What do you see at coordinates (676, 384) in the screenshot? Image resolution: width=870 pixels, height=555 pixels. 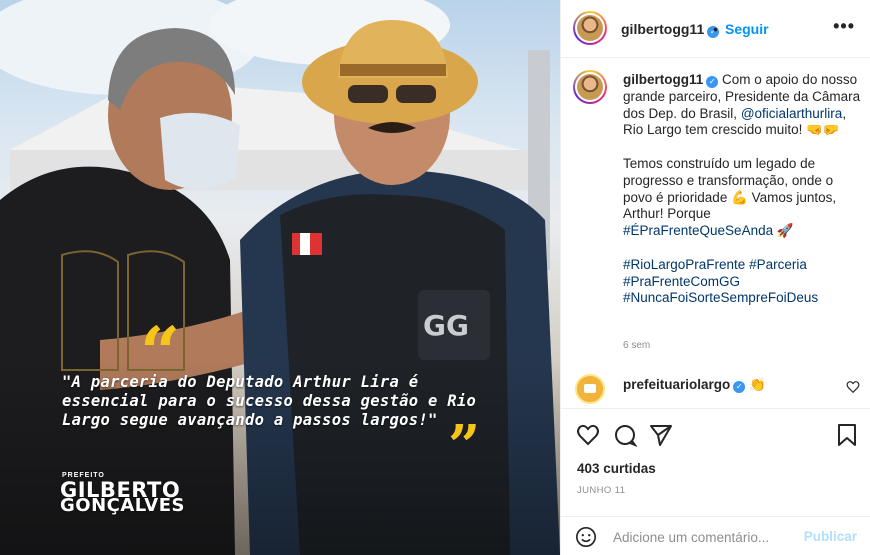 I see `commenter-username: prefeituariolargo` at bounding box center [676, 384].